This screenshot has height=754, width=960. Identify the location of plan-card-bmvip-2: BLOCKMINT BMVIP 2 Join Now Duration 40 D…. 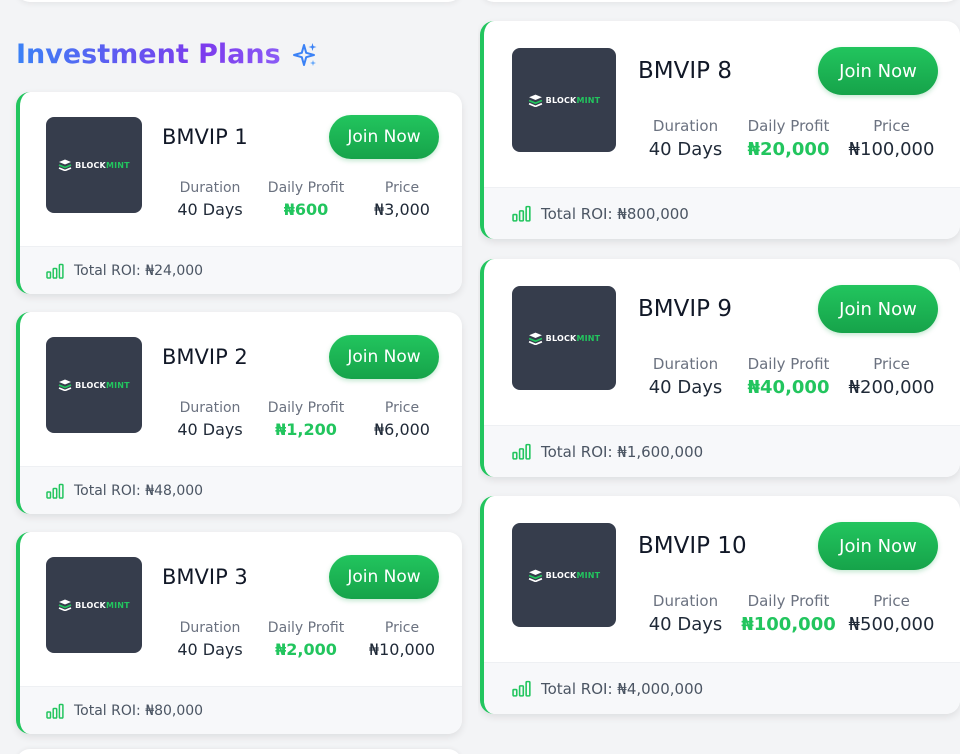
(239, 413).